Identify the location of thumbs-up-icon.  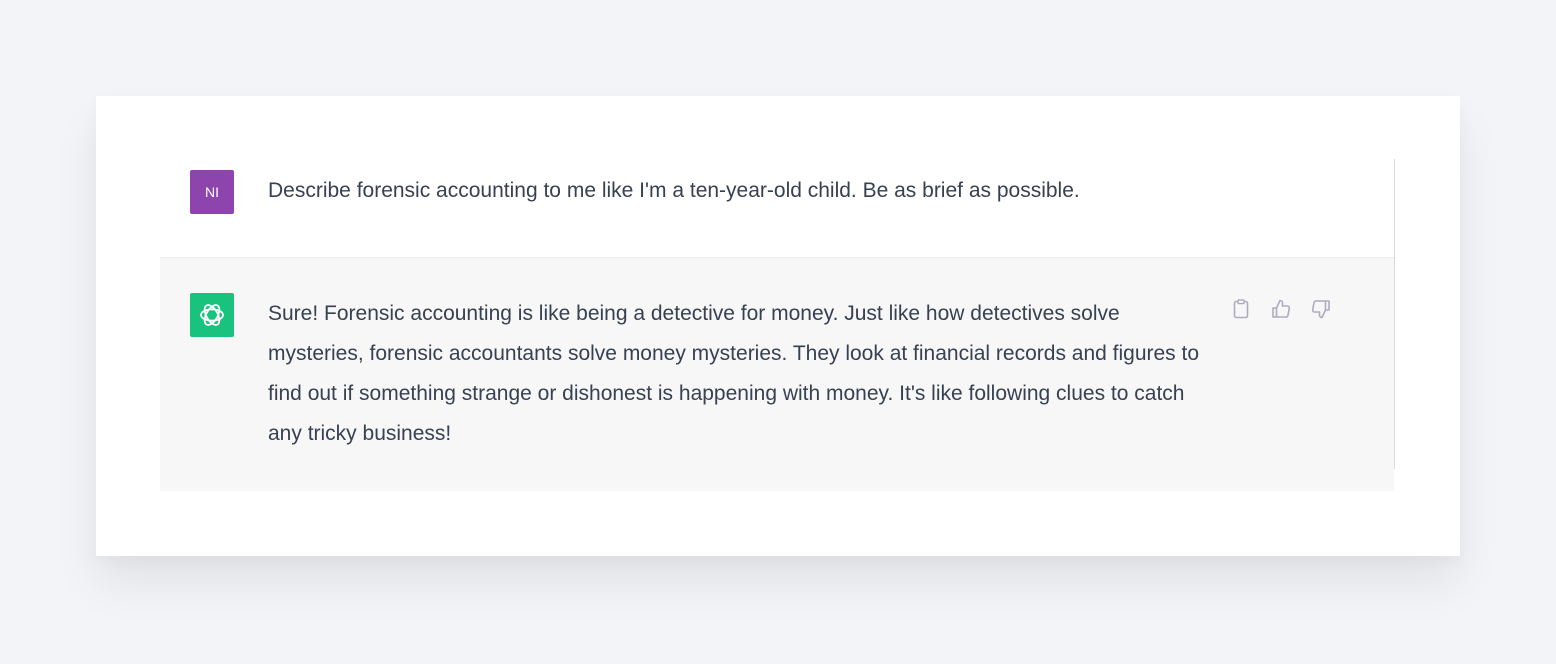
(1281, 308).